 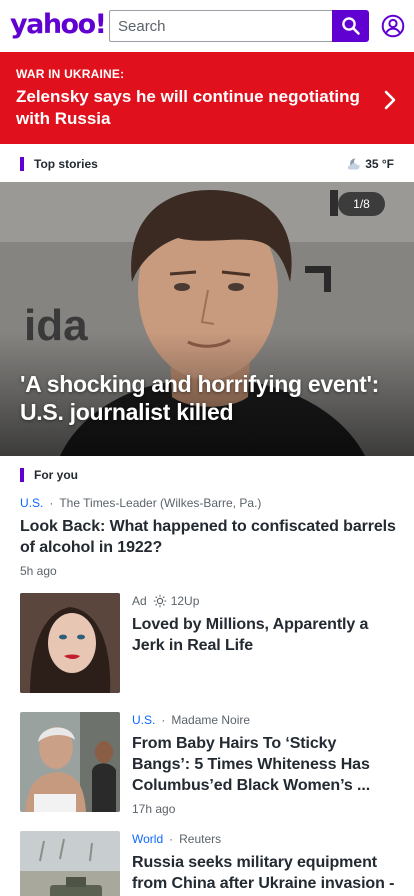 I want to click on search-input, so click(x=221, y=26).